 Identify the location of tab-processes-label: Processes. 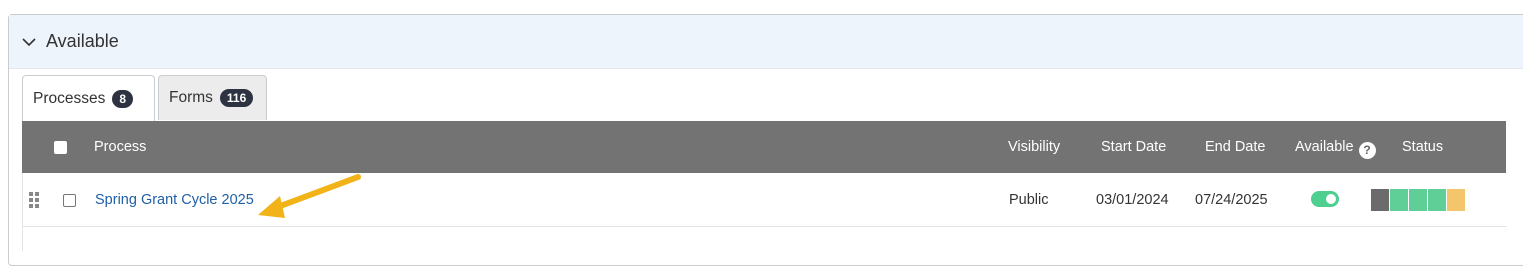
(69, 98).